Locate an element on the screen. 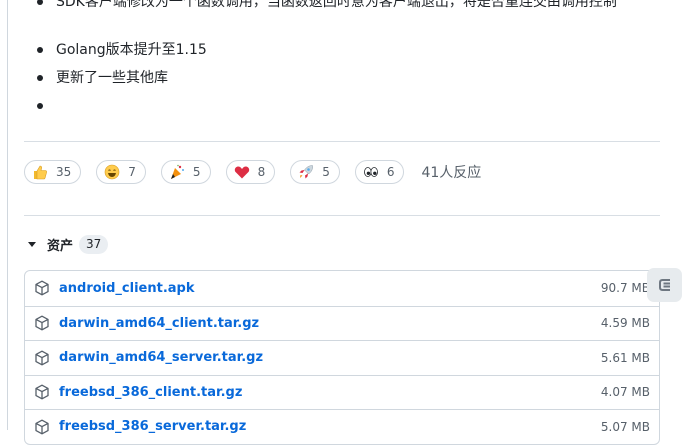 This screenshot has height=445, width=694. triangle-down-icon is located at coordinates (32, 244).